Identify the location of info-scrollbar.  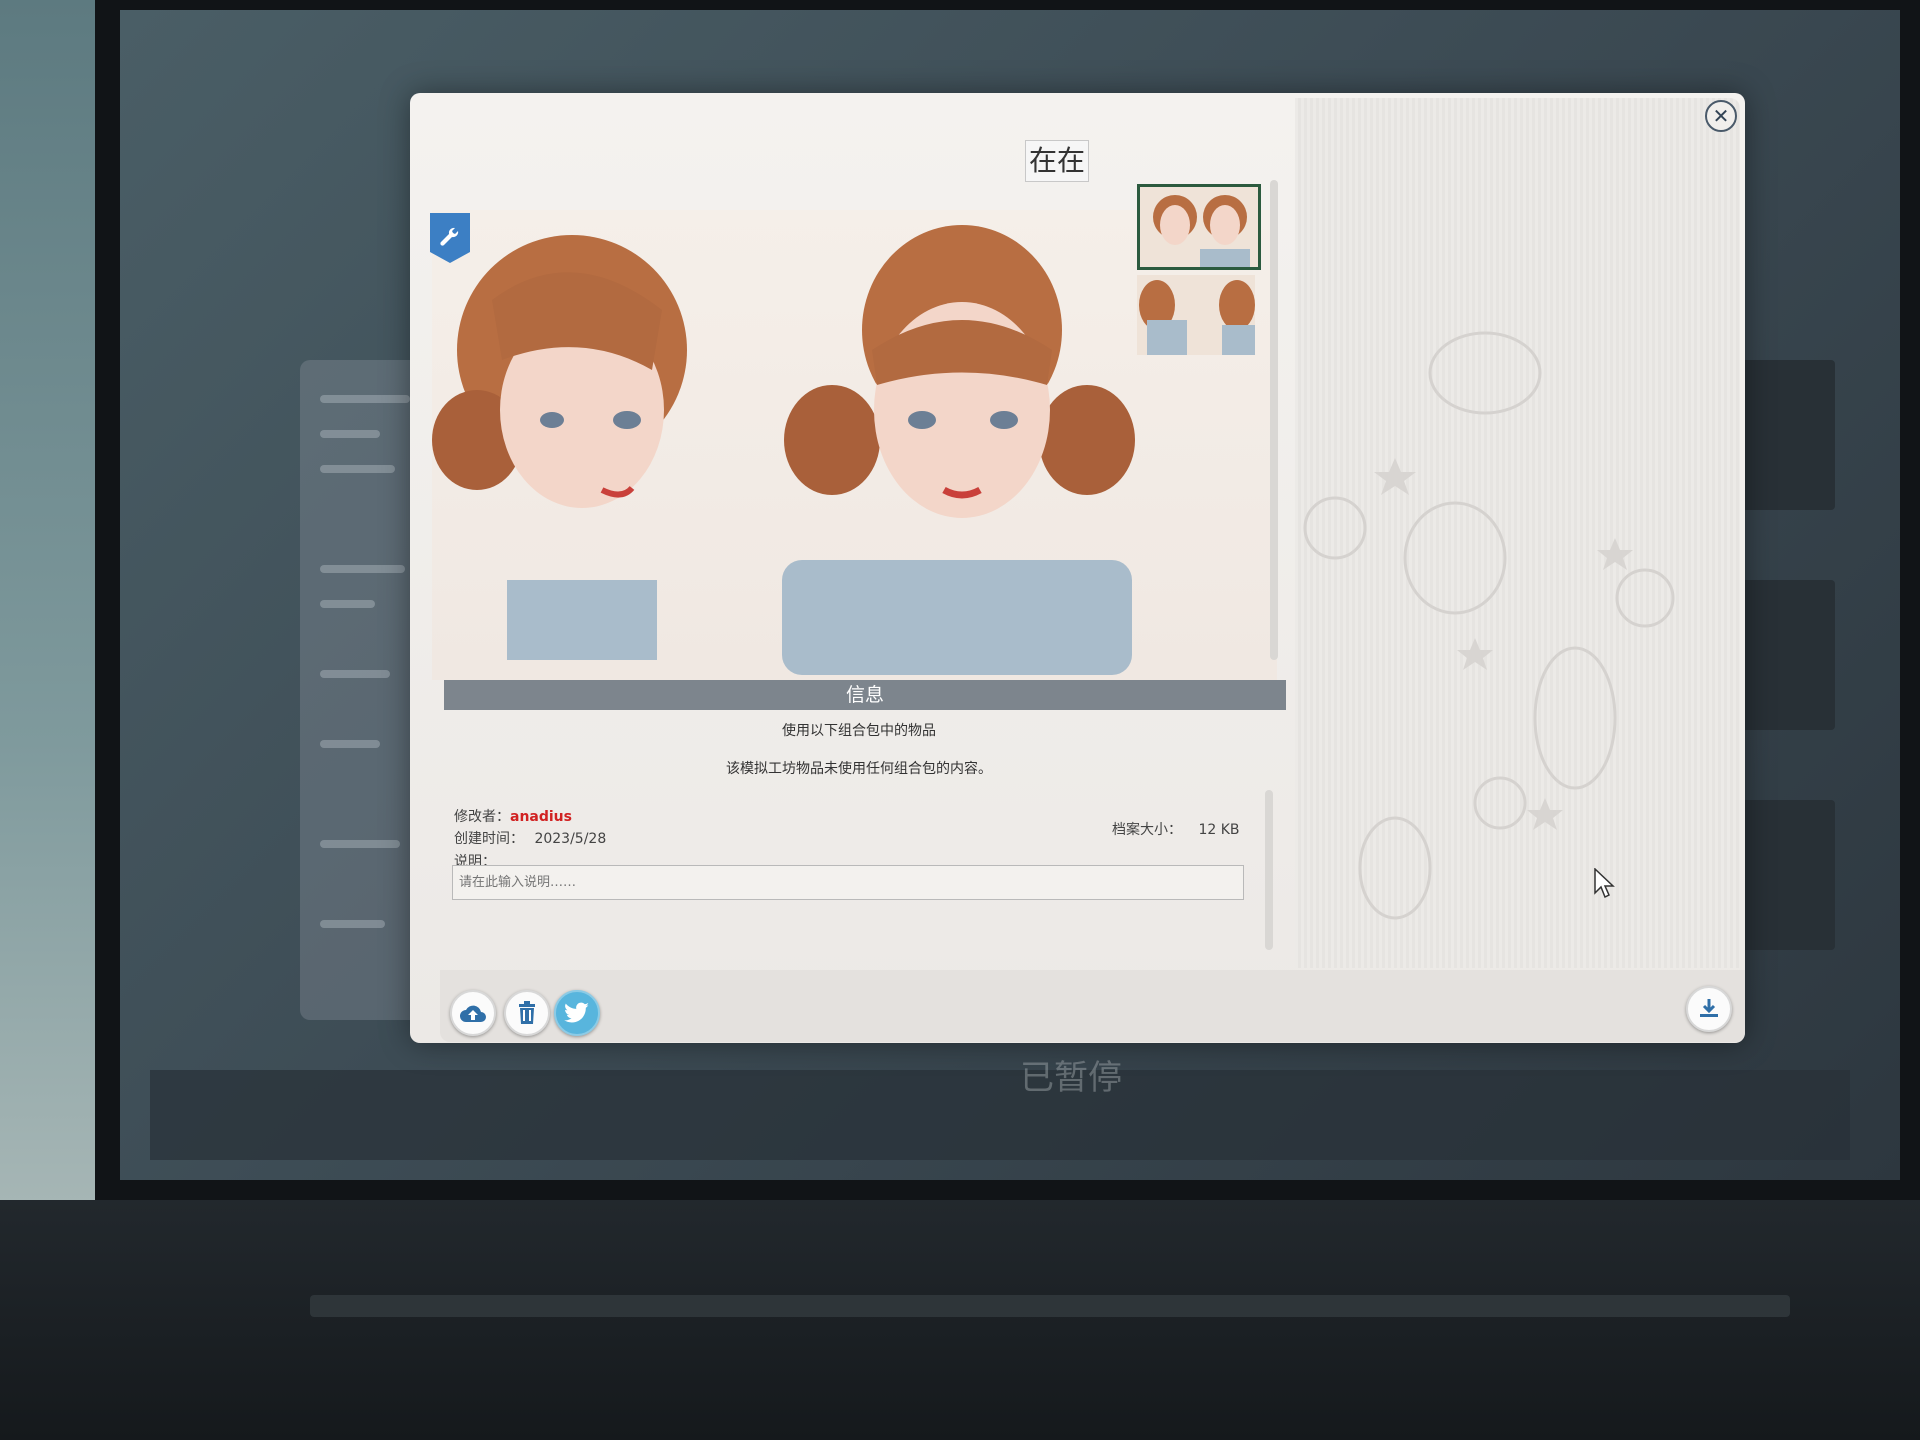
(1269, 870).